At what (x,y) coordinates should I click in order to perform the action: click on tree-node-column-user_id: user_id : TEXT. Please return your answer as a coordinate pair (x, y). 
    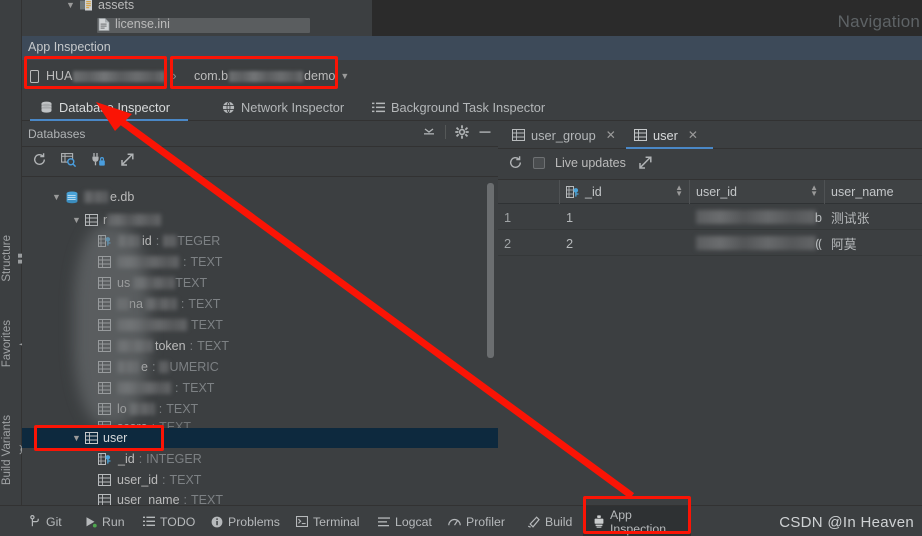
    Looking at the image, I should click on (260, 480).